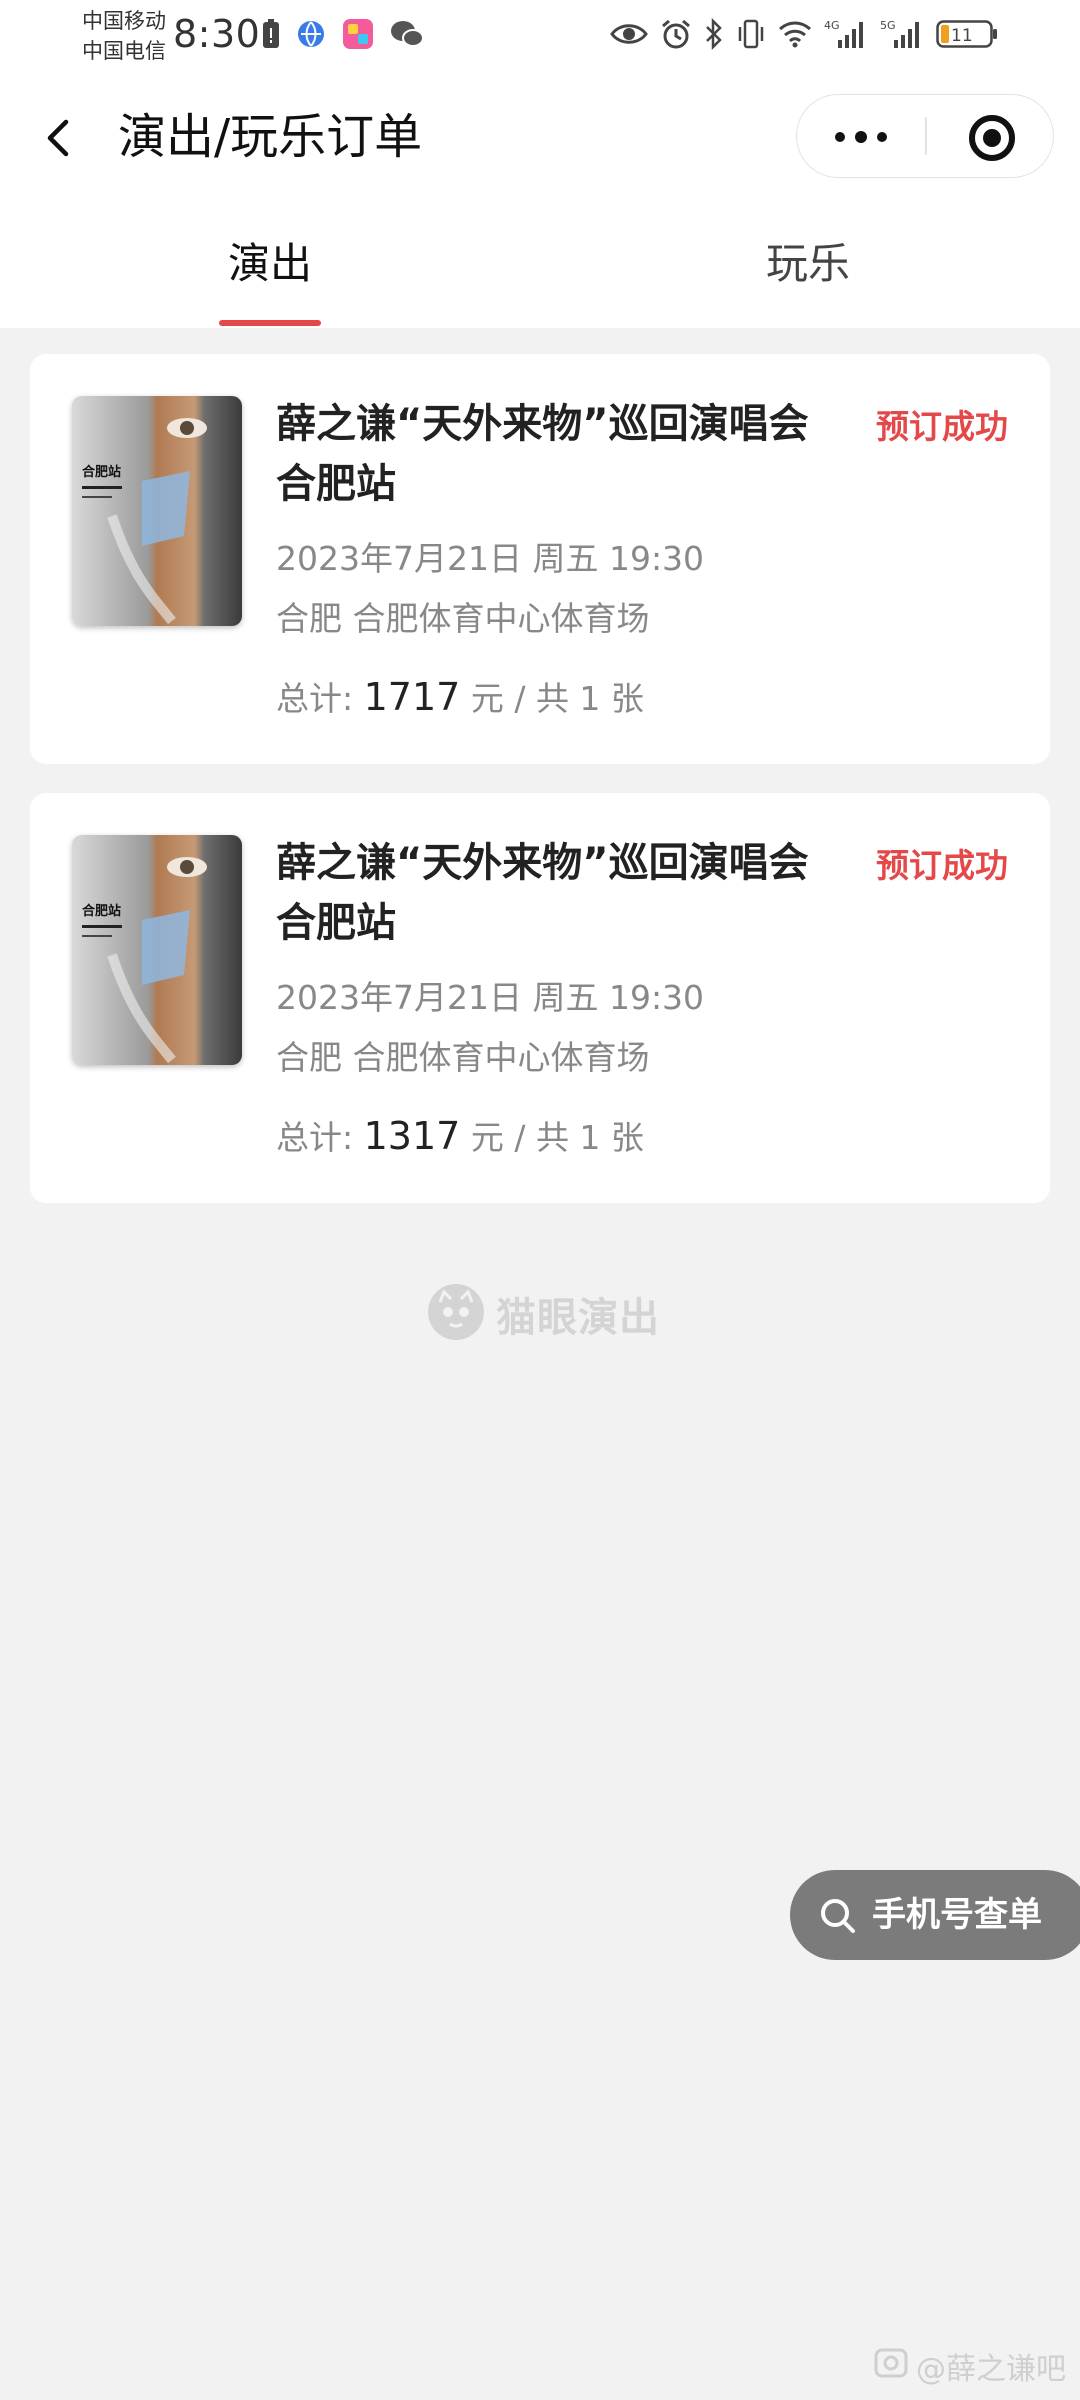 This screenshot has height=2400, width=1080. Describe the element at coordinates (846, 36) in the screenshot. I see `signal-4g-icon: 4G` at that location.